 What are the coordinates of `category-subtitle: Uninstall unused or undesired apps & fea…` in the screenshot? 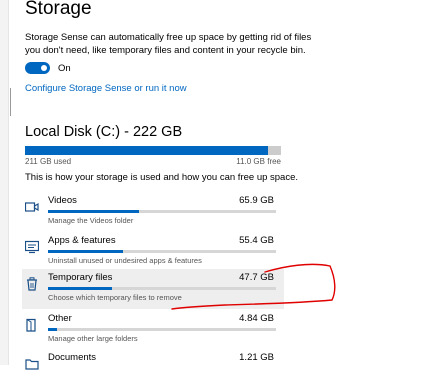 It's located at (125, 260).